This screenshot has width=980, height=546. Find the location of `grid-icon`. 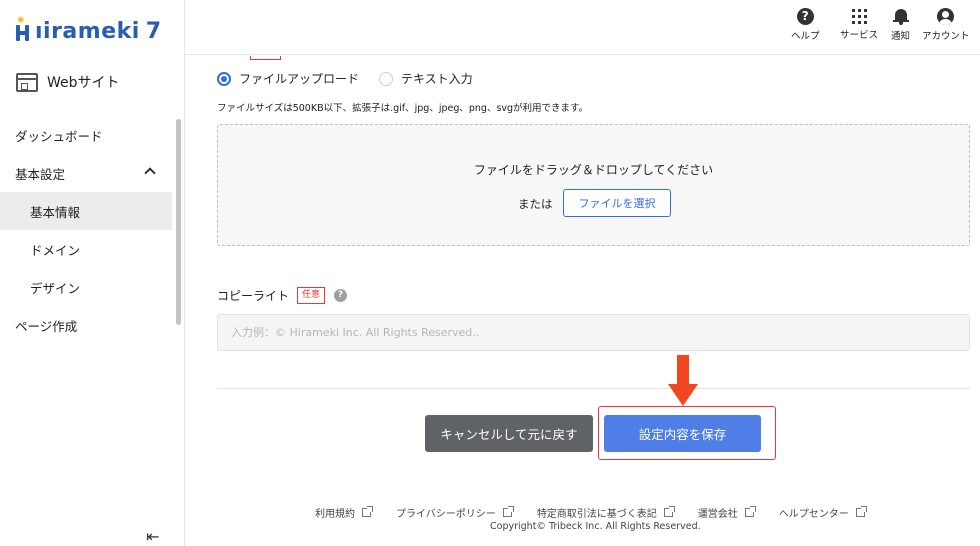

grid-icon is located at coordinates (859, 16).